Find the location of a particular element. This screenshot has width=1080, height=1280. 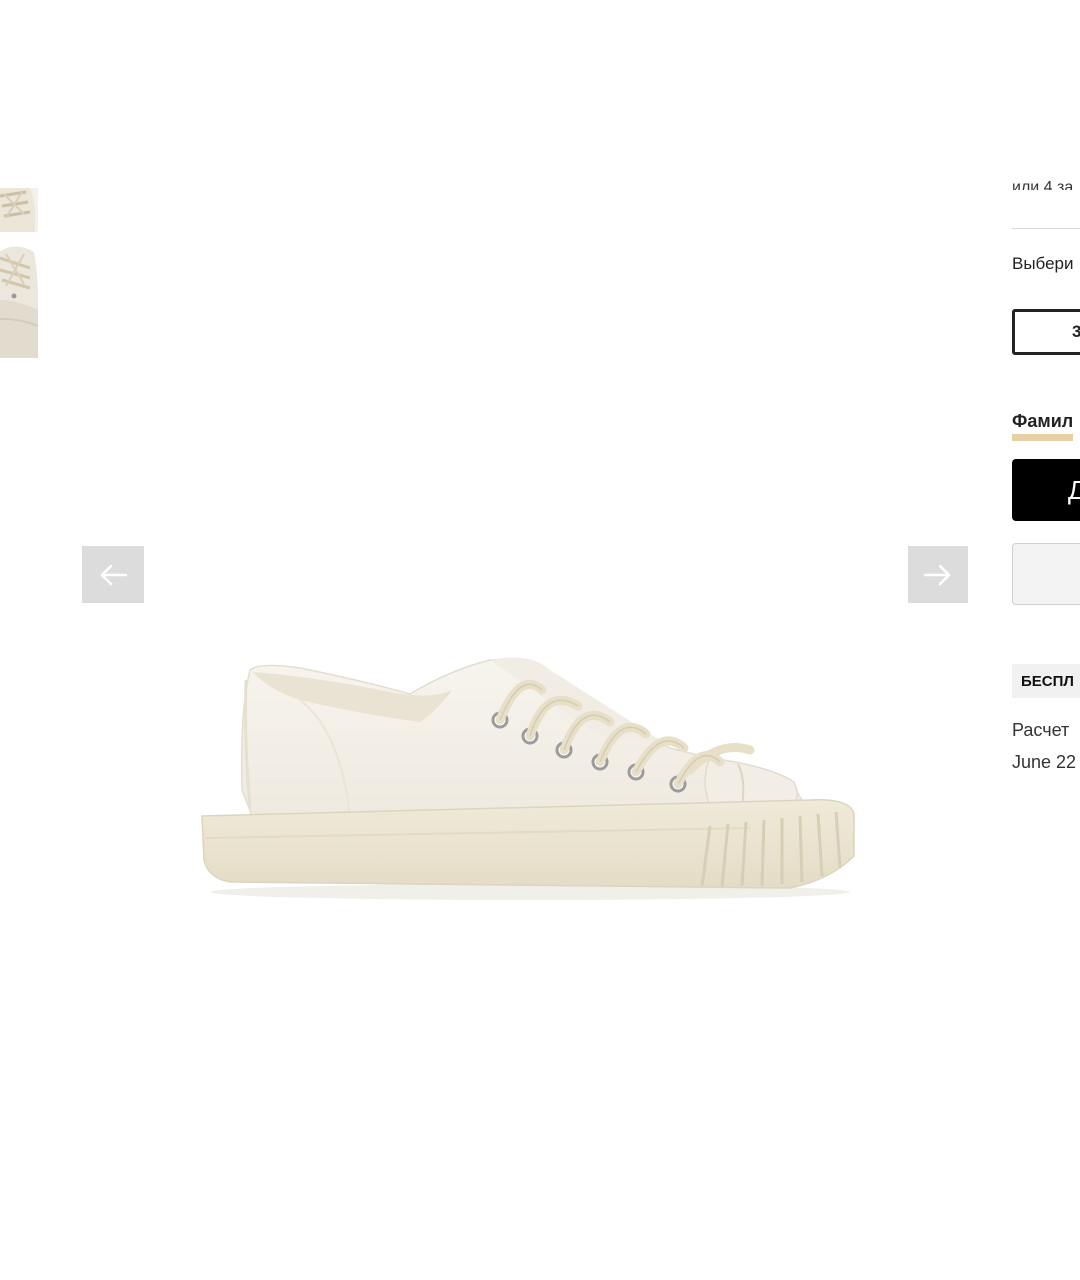

secondary-button is located at coordinates (1046, 574).